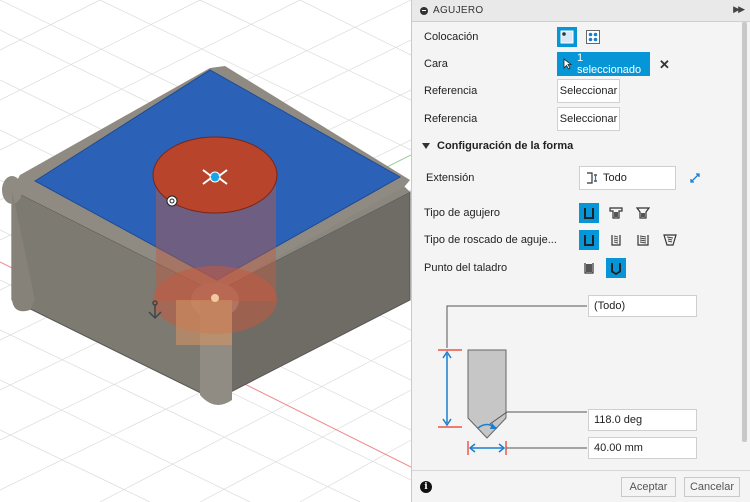  Describe the element at coordinates (577, 268) in the screenshot. I see `drill-point-row: Punto del taladro` at that location.